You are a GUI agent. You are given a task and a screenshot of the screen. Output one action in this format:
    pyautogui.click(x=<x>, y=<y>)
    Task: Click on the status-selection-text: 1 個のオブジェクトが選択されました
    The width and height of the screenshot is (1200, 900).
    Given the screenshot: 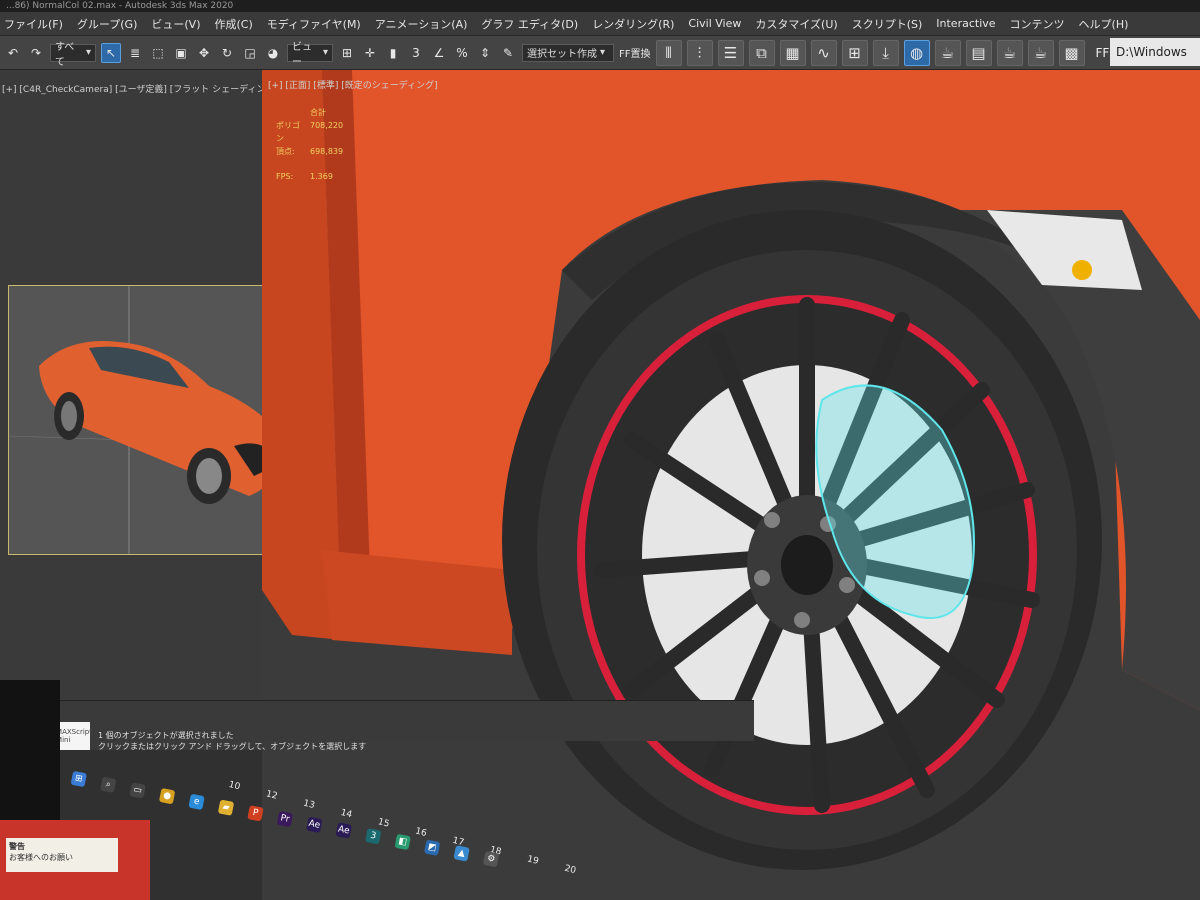 What is the action you would take?
    pyautogui.click(x=166, y=735)
    